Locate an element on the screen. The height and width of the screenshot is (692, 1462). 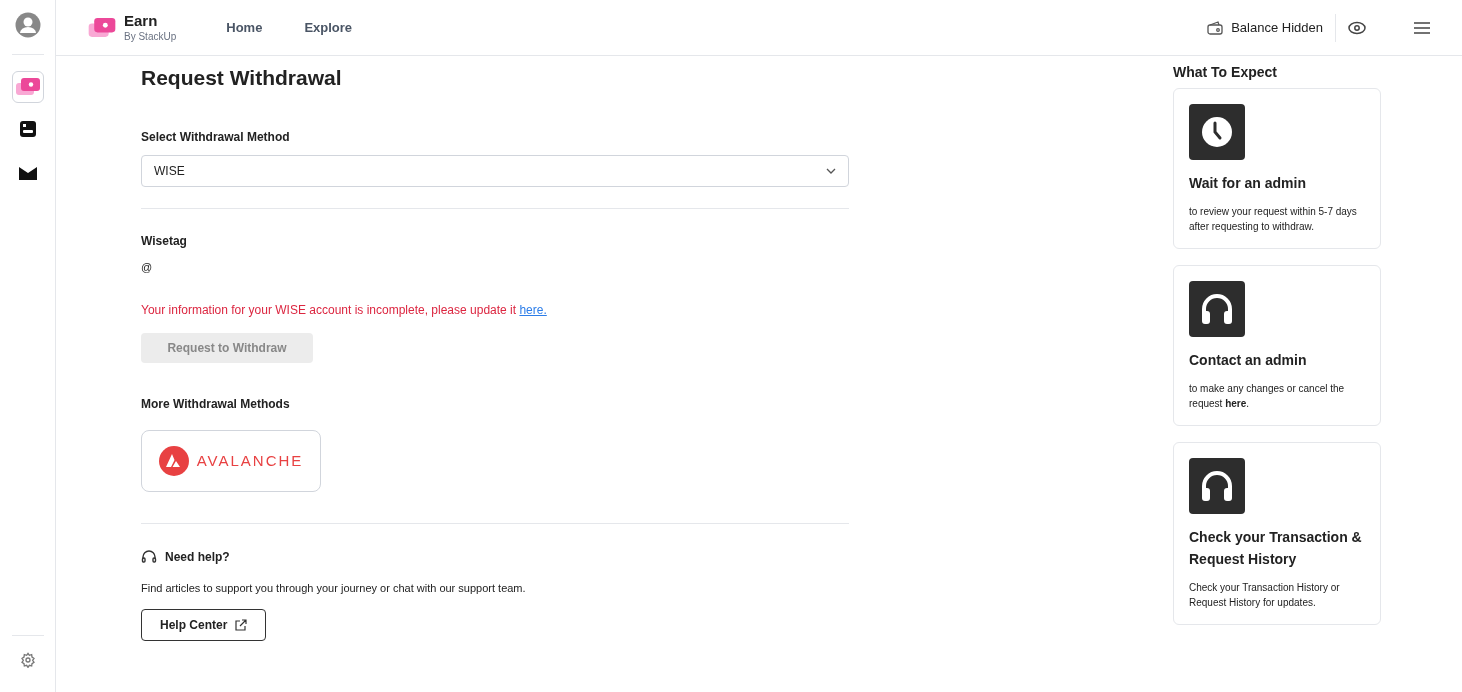
brand-name: Earn is located at coordinates (141, 21).